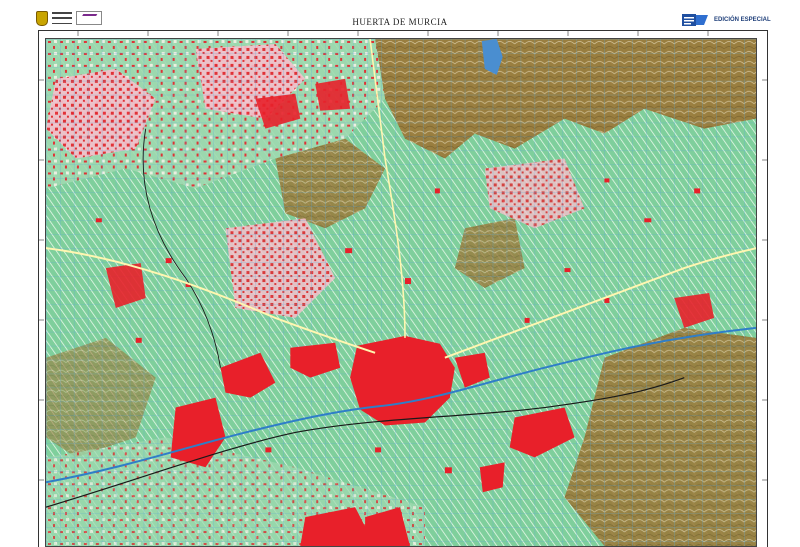  What do you see at coordinates (742, 20) in the screenshot?
I see `edition-label: EDICIÓN ESPECIAL` at bounding box center [742, 20].